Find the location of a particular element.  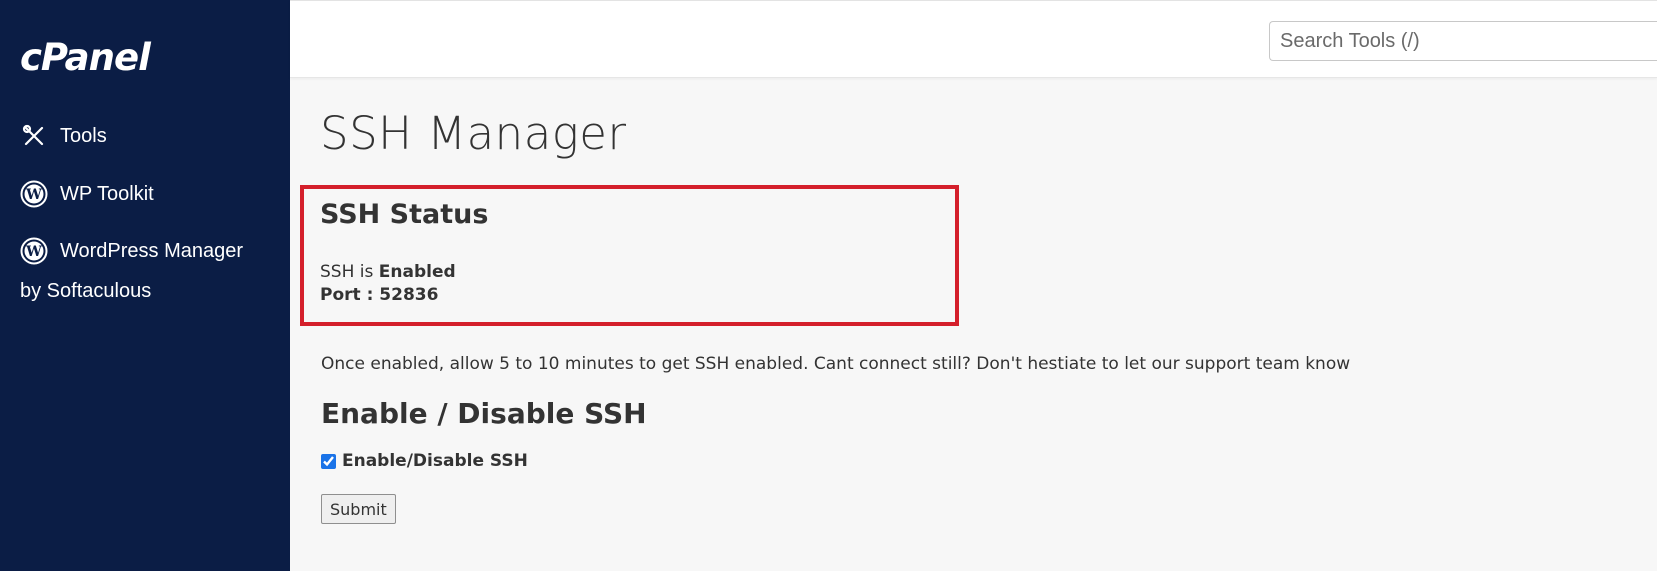

sidebar-item-tools: Tools is located at coordinates (63, 136).